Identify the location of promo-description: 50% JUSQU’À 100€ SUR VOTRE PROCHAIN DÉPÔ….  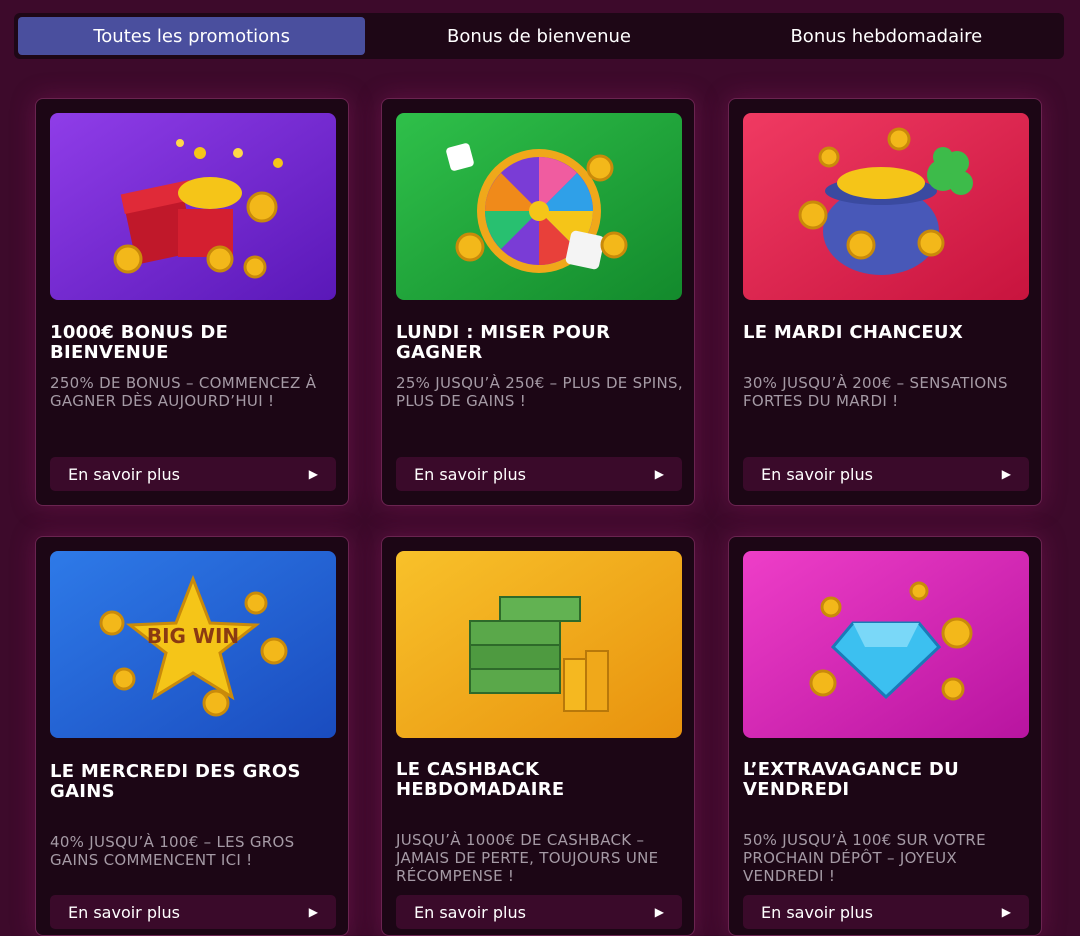
(864, 858).